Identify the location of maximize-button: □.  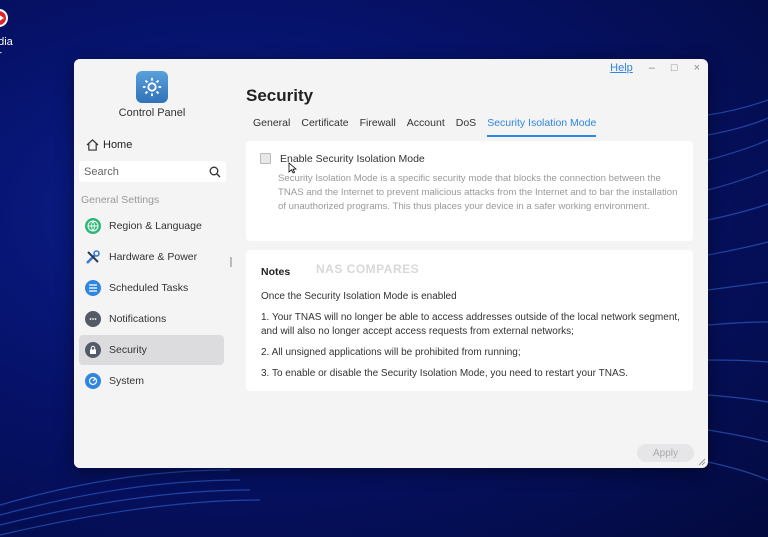
(674, 68).